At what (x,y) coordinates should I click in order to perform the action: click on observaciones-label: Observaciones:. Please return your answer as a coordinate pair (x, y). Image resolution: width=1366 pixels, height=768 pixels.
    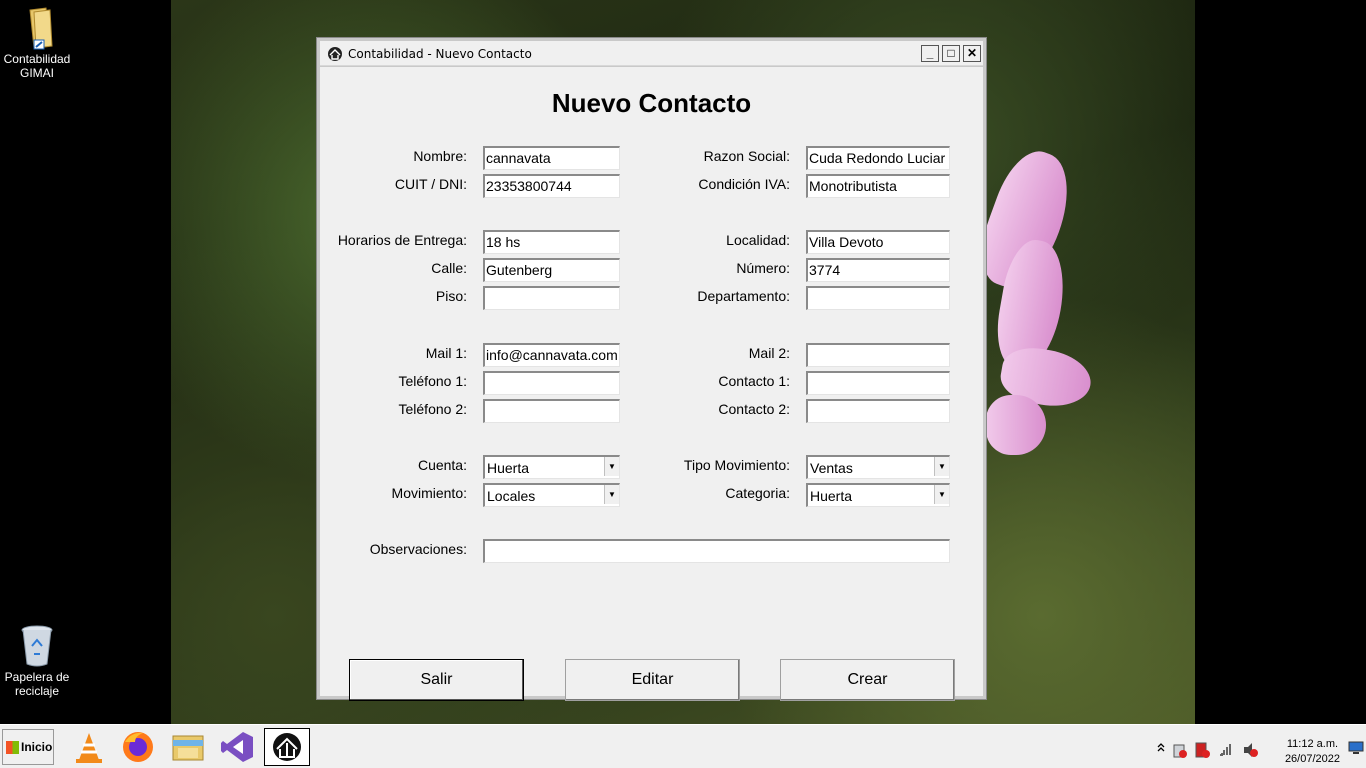
    Looking at the image, I should click on (418, 549).